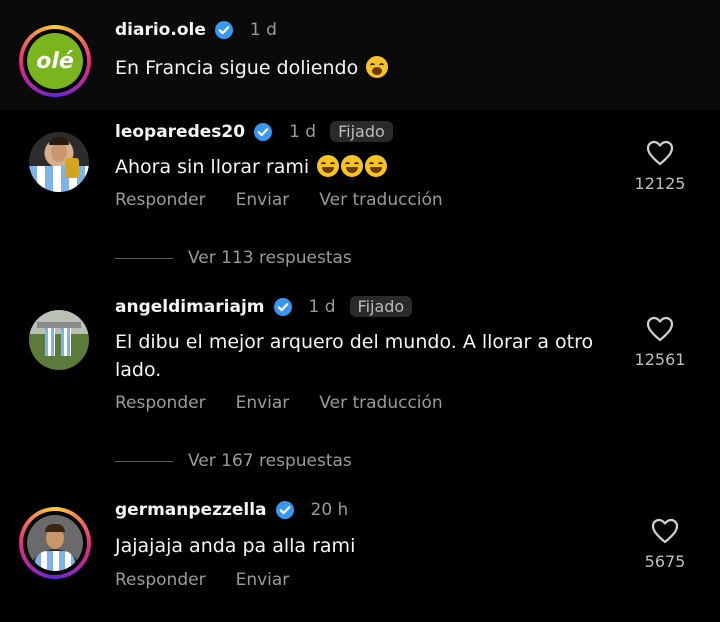 The image size is (720, 622). I want to click on like-control: 12561, so click(660, 342).